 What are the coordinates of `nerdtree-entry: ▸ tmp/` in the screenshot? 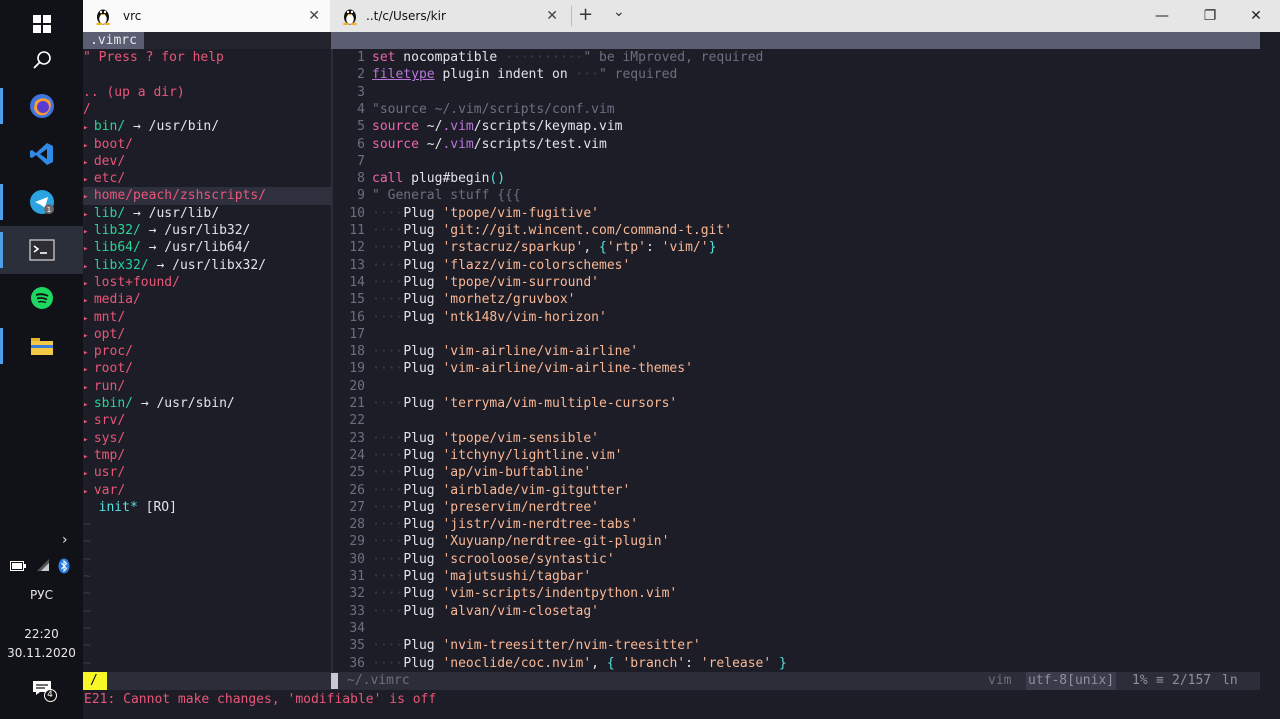 It's located at (207, 455).